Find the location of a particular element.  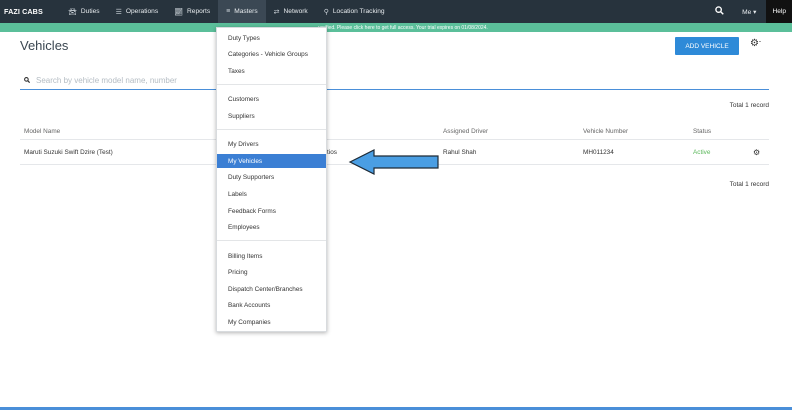

chevron-down-icon: ˇ is located at coordinates (759, 45).